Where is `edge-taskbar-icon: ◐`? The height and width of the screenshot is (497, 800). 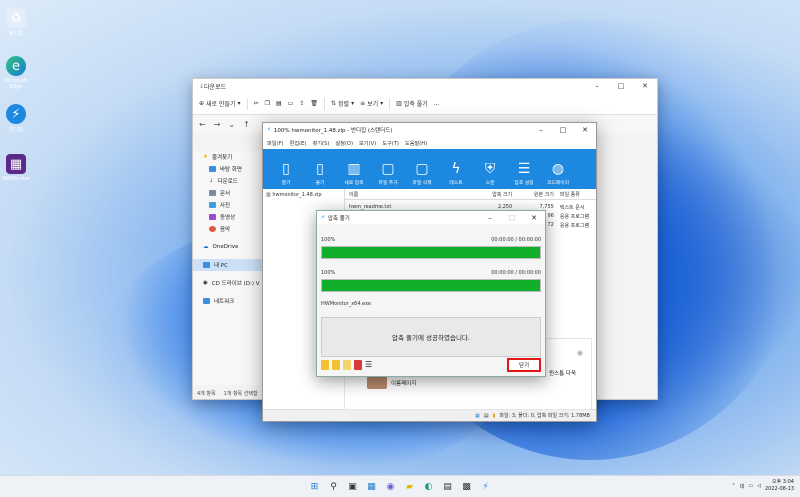
edge-taskbar-icon: ◐ is located at coordinates (428, 486).